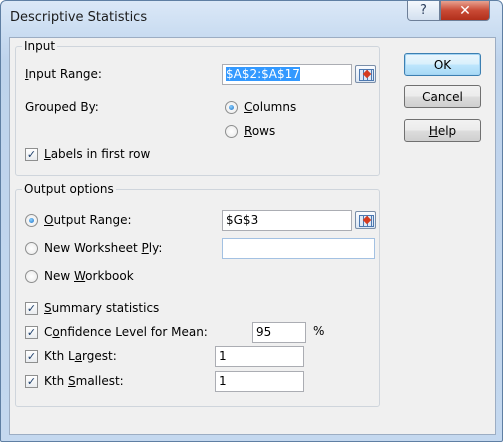 The height and width of the screenshot is (442, 503). I want to click on title-bar: Descriptive Statistics ? ✕, so click(251, 18).